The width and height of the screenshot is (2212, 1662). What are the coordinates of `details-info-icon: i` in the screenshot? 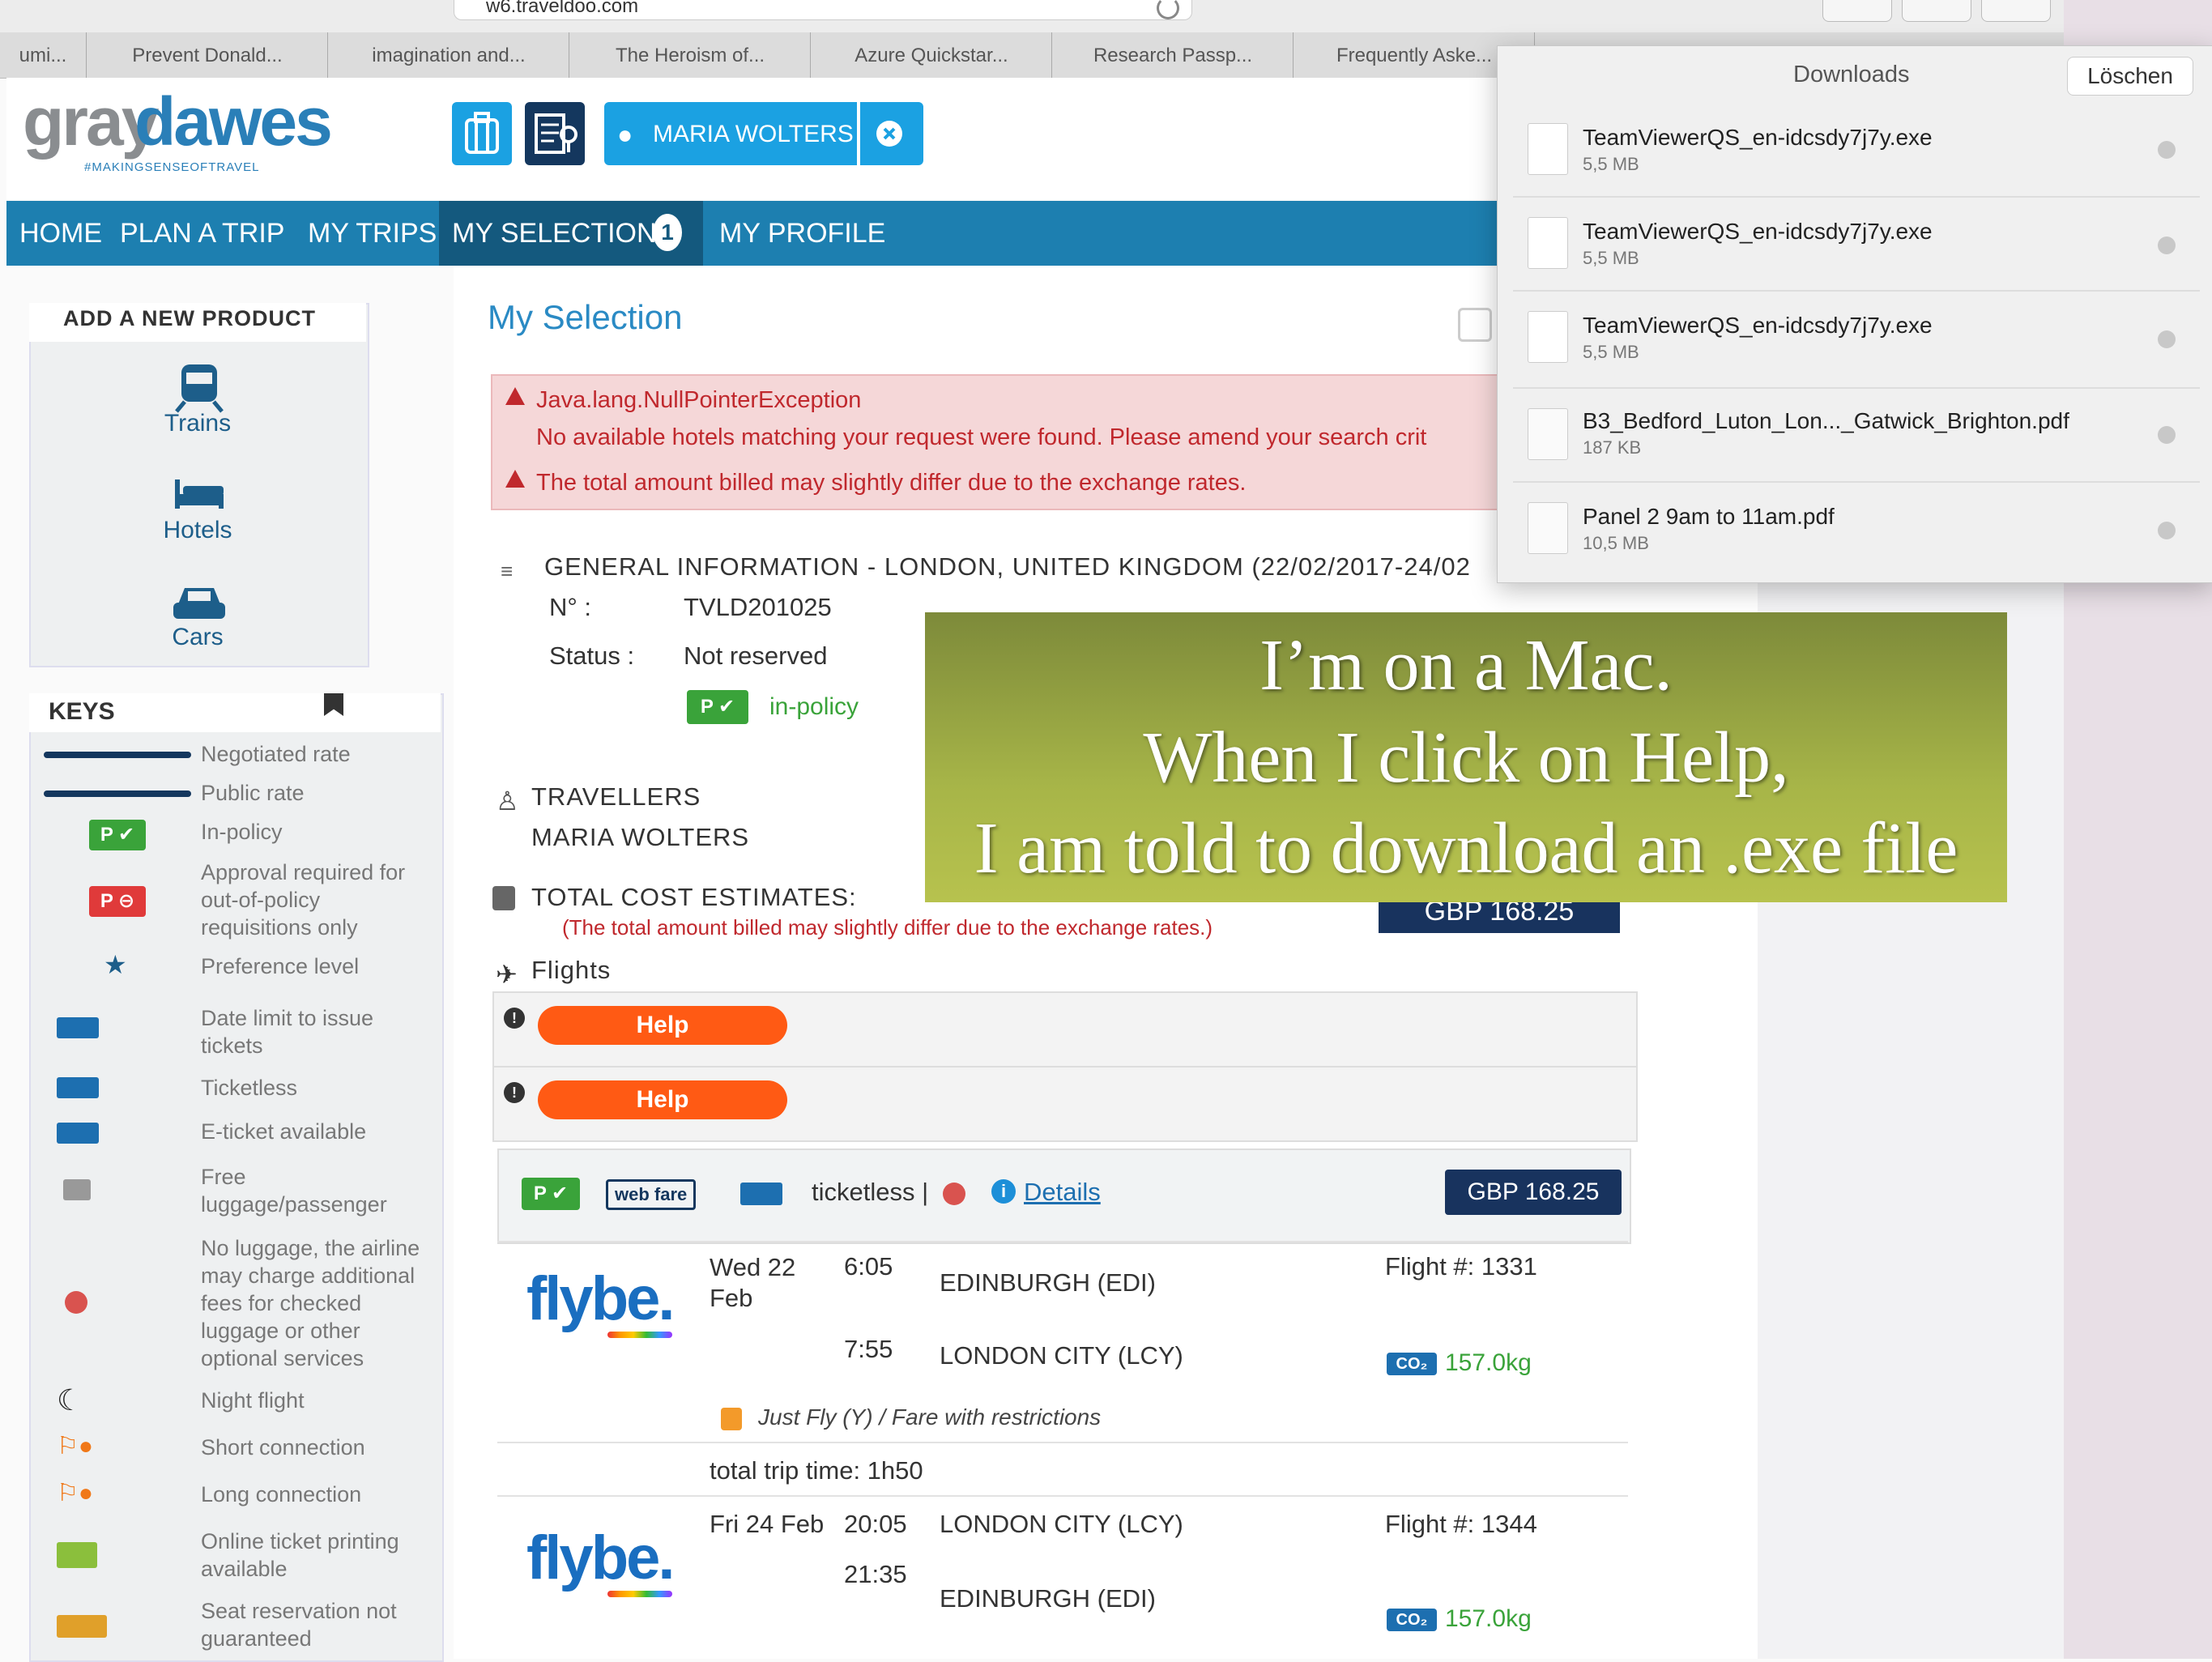 It's located at (1004, 1191).